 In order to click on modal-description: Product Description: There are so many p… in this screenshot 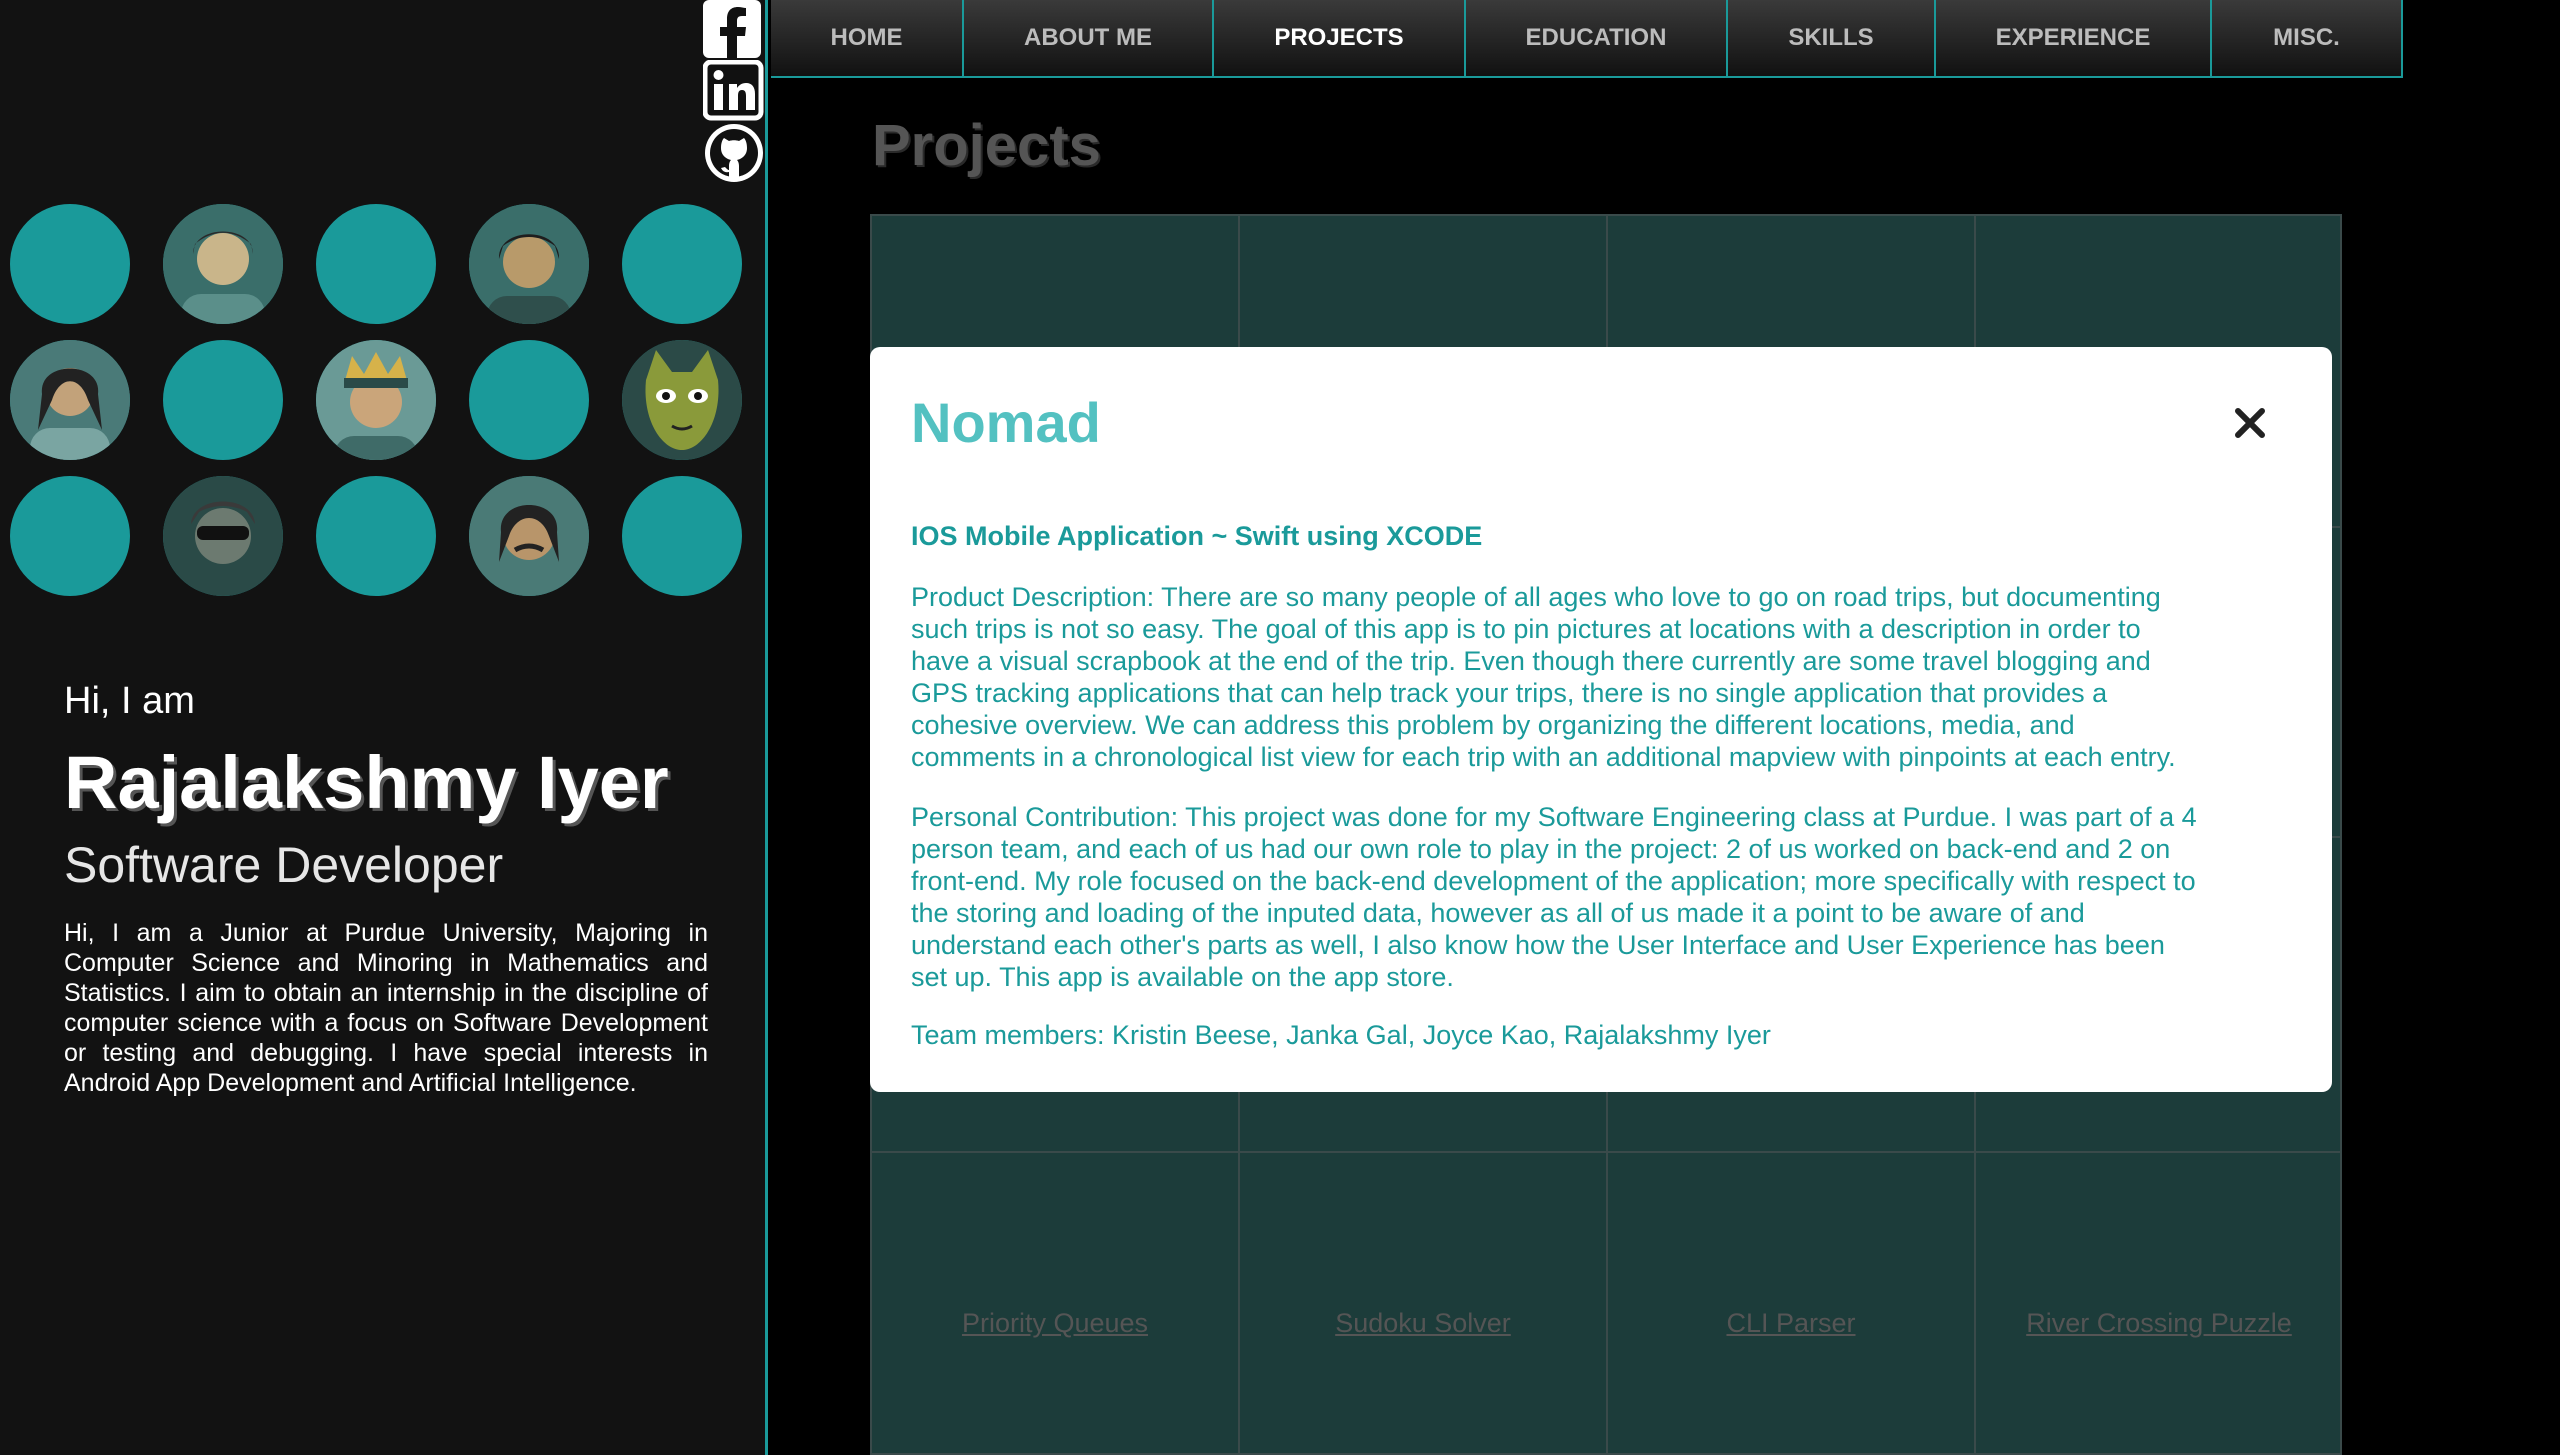, I will do `click(1543, 677)`.